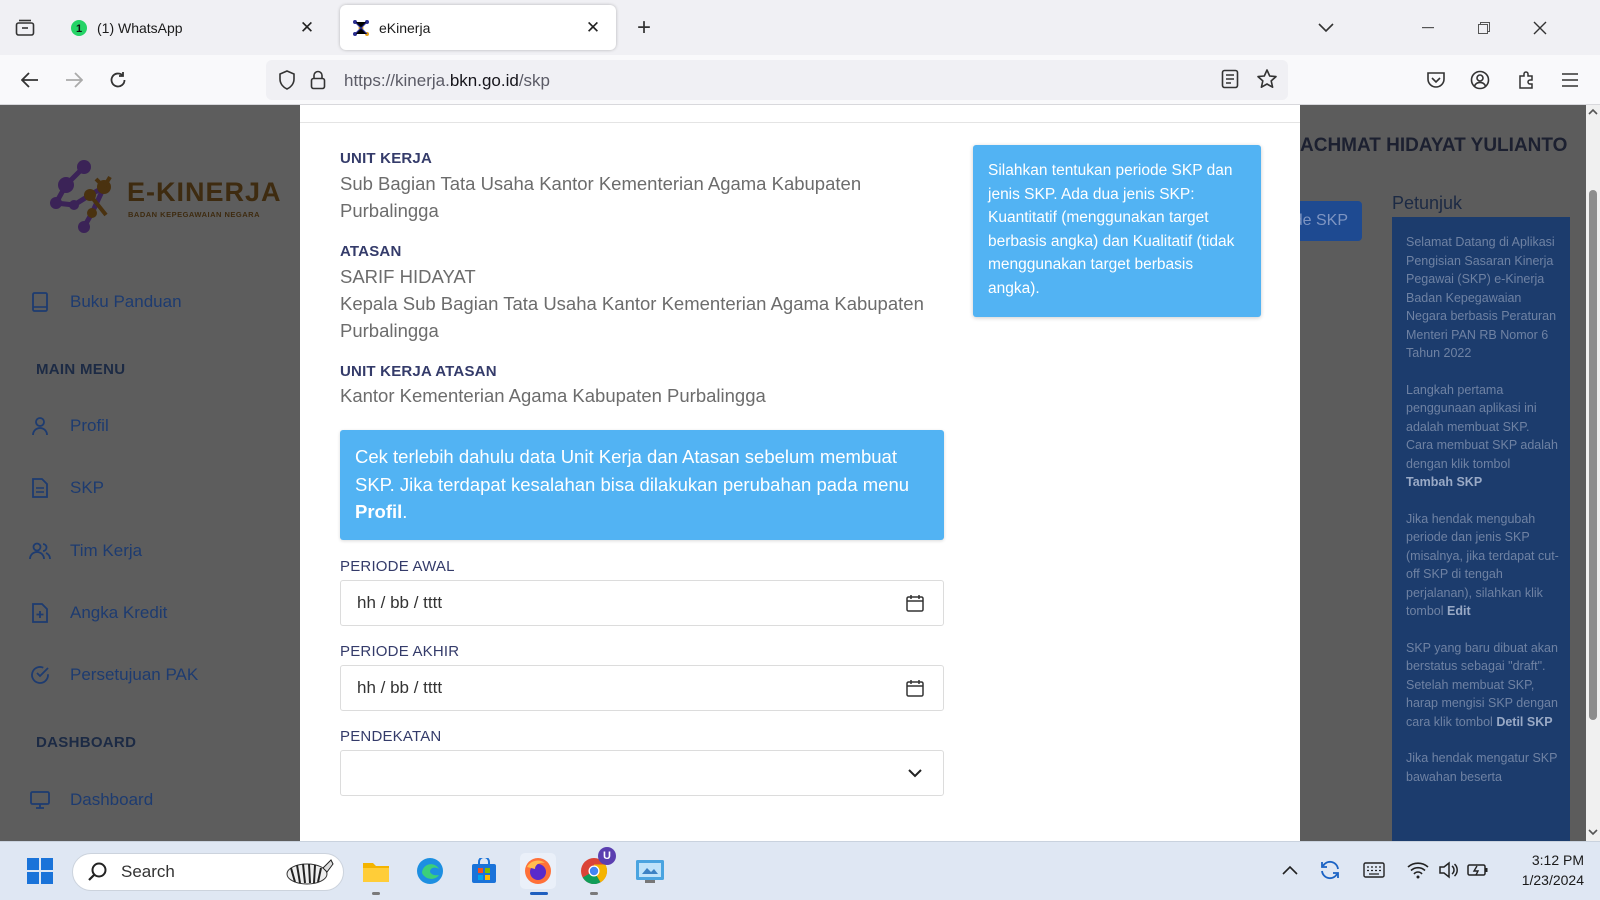 The height and width of the screenshot is (900, 1600). Describe the element at coordinates (478, 27) in the screenshot. I see `tab-ekinerja: eKinerja ✕` at that location.